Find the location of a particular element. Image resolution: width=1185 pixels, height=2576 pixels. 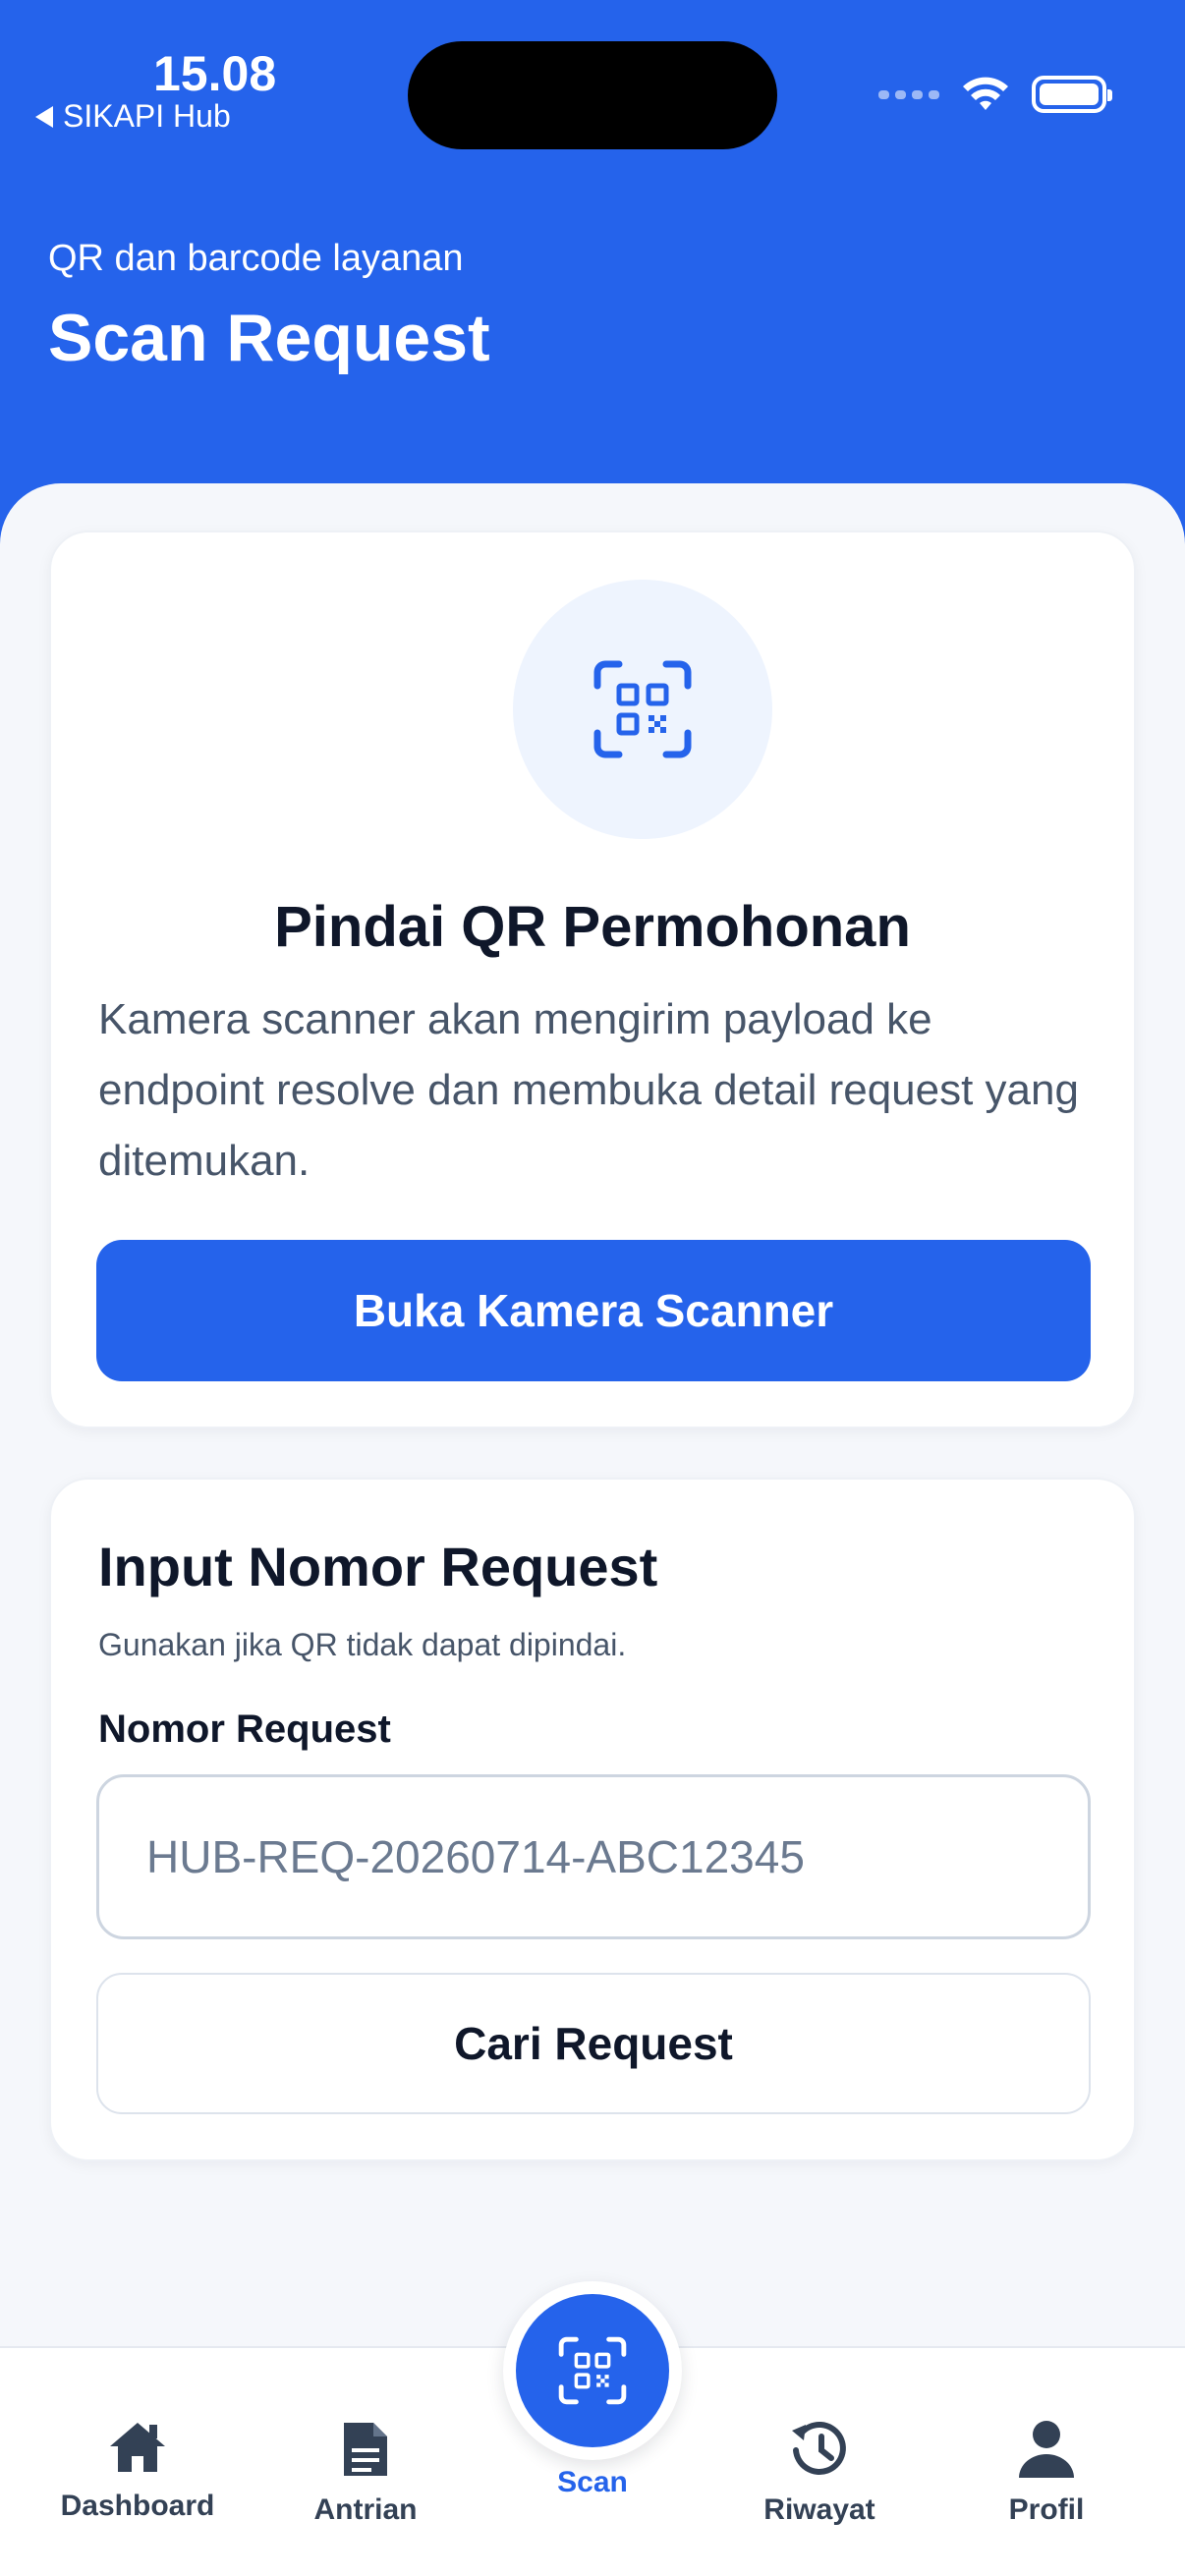

nav-item-dashboard: Dashboard is located at coordinates (137, 2471).